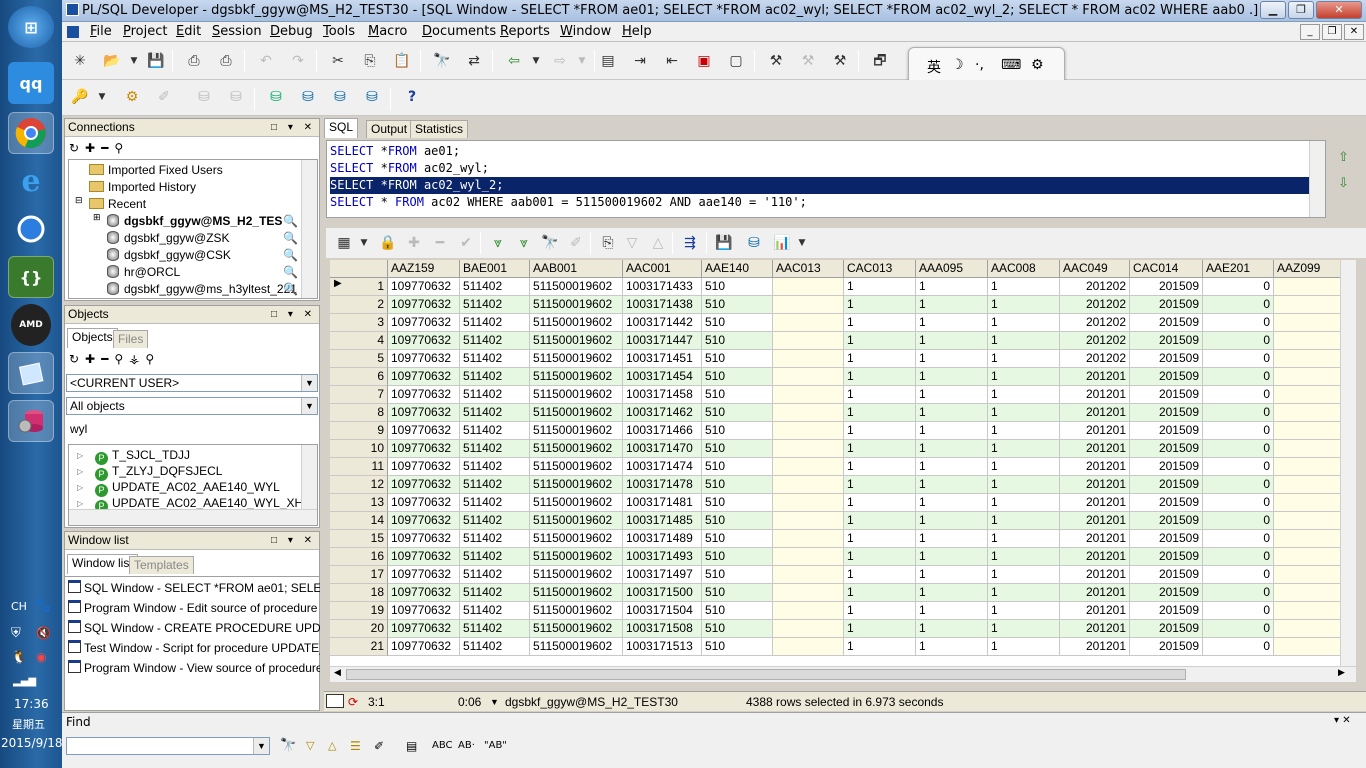  I want to click on sql-db-icon: ⛁, so click(276, 97).